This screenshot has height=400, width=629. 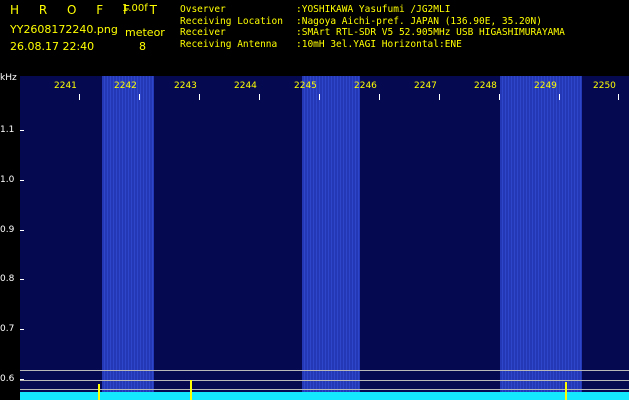 What do you see at coordinates (485, 86) in the screenshot?
I see `x-tick-label: 2248` at bounding box center [485, 86].